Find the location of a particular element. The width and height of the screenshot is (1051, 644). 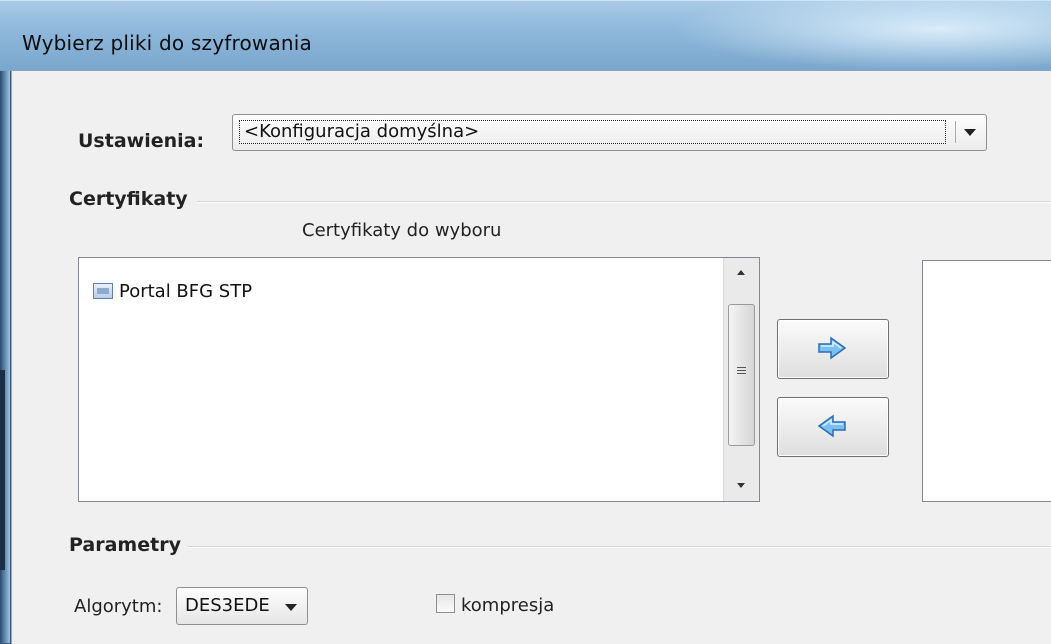

scroll-thumb is located at coordinates (741, 375).